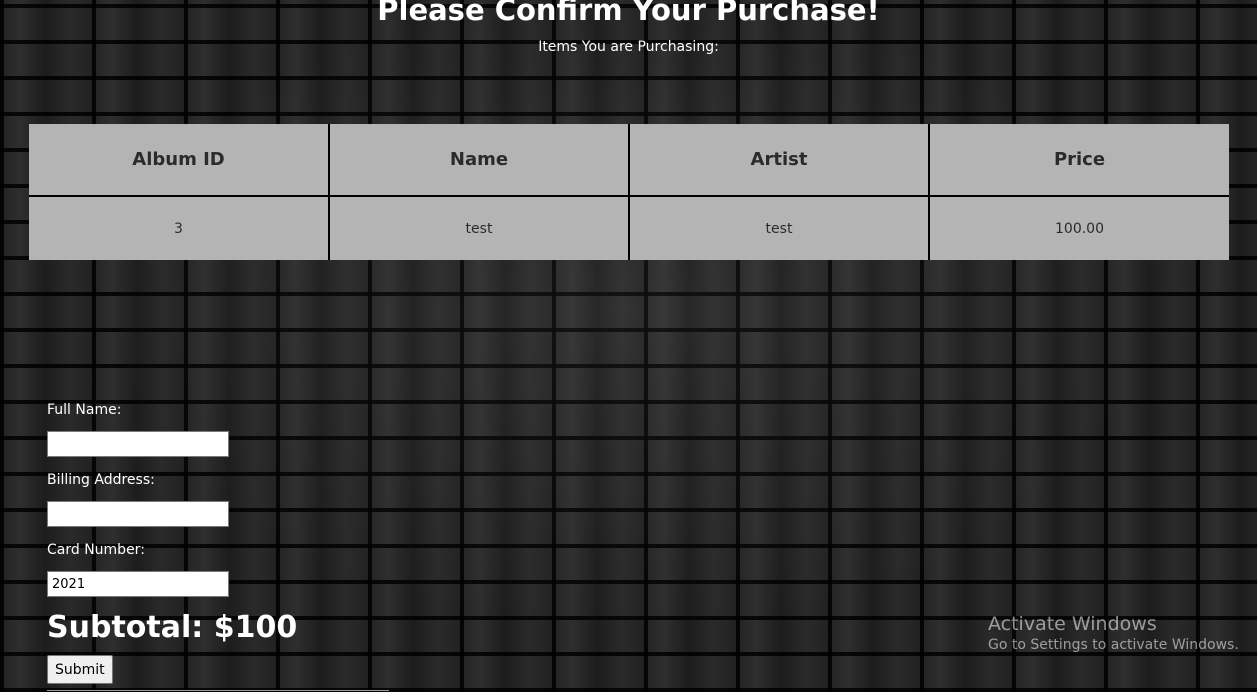 This screenshot has width=1257, height=692. I want to click on divider, so click(218, 690).